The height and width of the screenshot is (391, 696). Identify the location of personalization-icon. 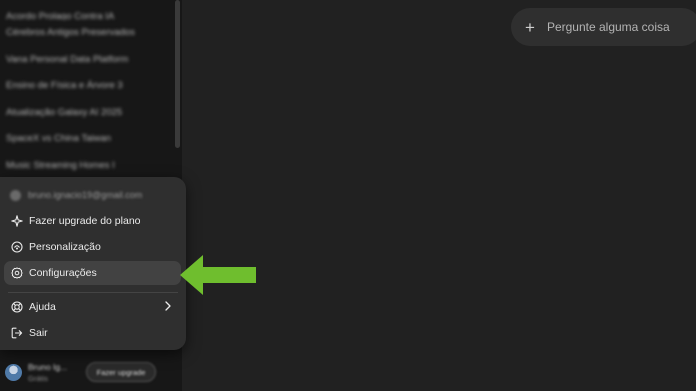
(16, 247).